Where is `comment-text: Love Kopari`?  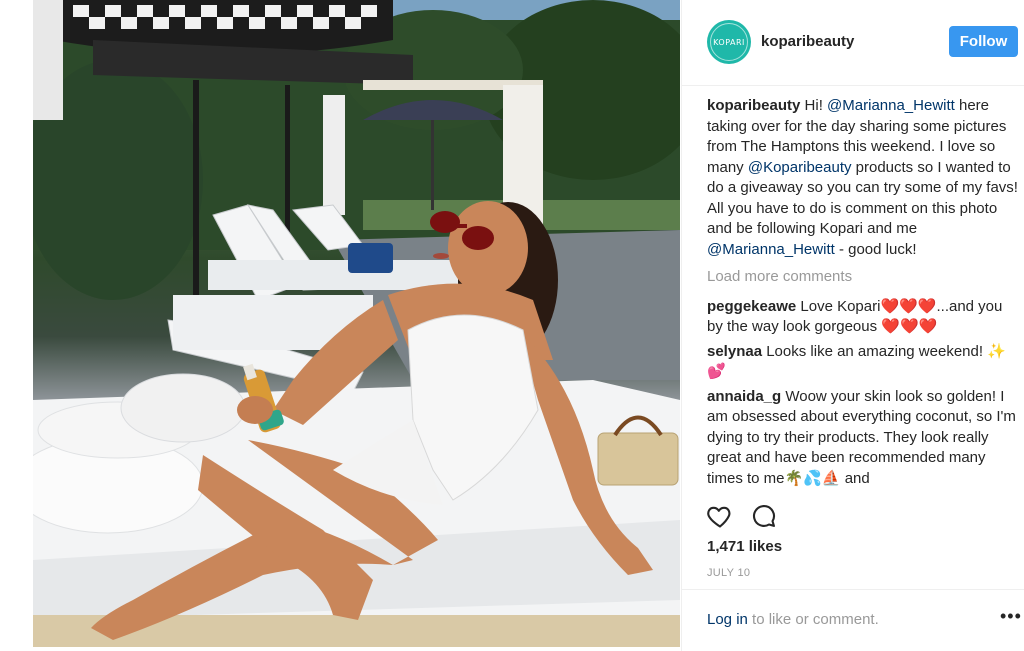 comment-text: Love Kopari is located at coordinates (838, 306).